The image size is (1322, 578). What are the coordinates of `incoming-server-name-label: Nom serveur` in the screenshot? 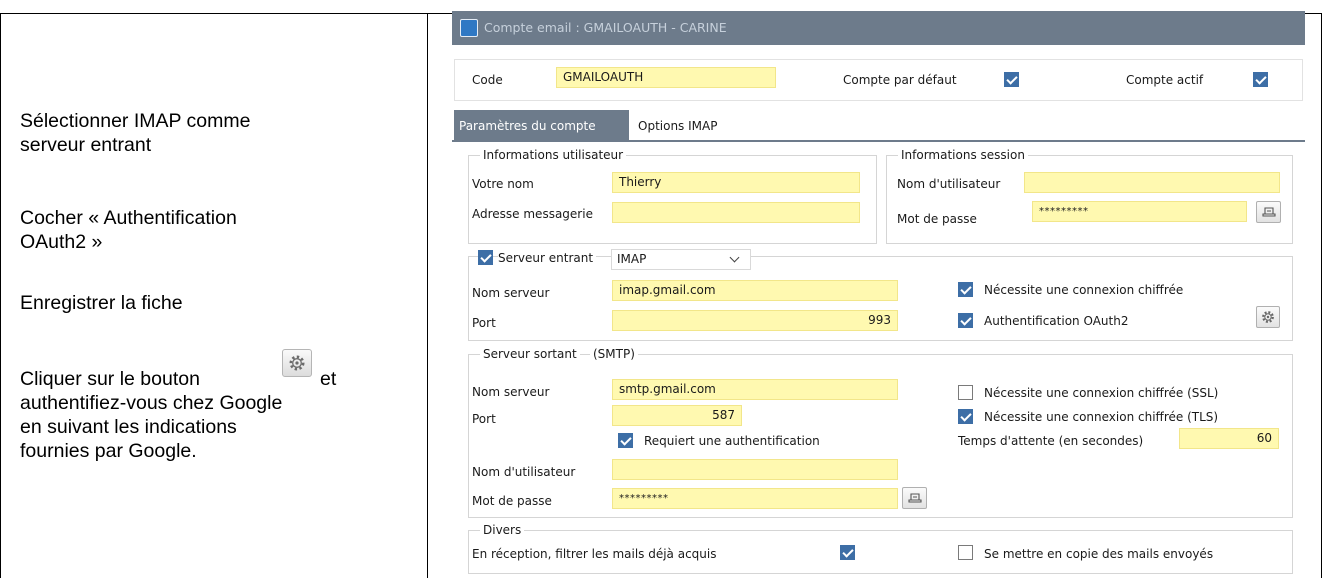 It's located at (511, 293).